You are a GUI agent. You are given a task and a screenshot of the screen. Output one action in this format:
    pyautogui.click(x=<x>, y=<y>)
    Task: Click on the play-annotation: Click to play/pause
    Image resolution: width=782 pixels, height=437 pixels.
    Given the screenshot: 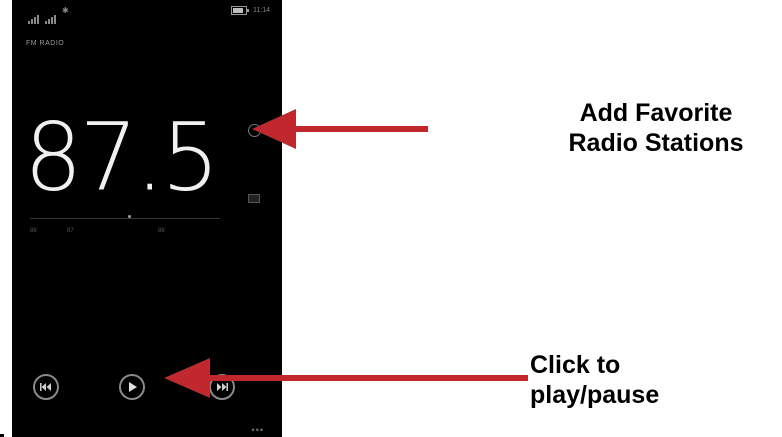 What is the action you would take?
    pyautogui.click(x=635, y=380)
    